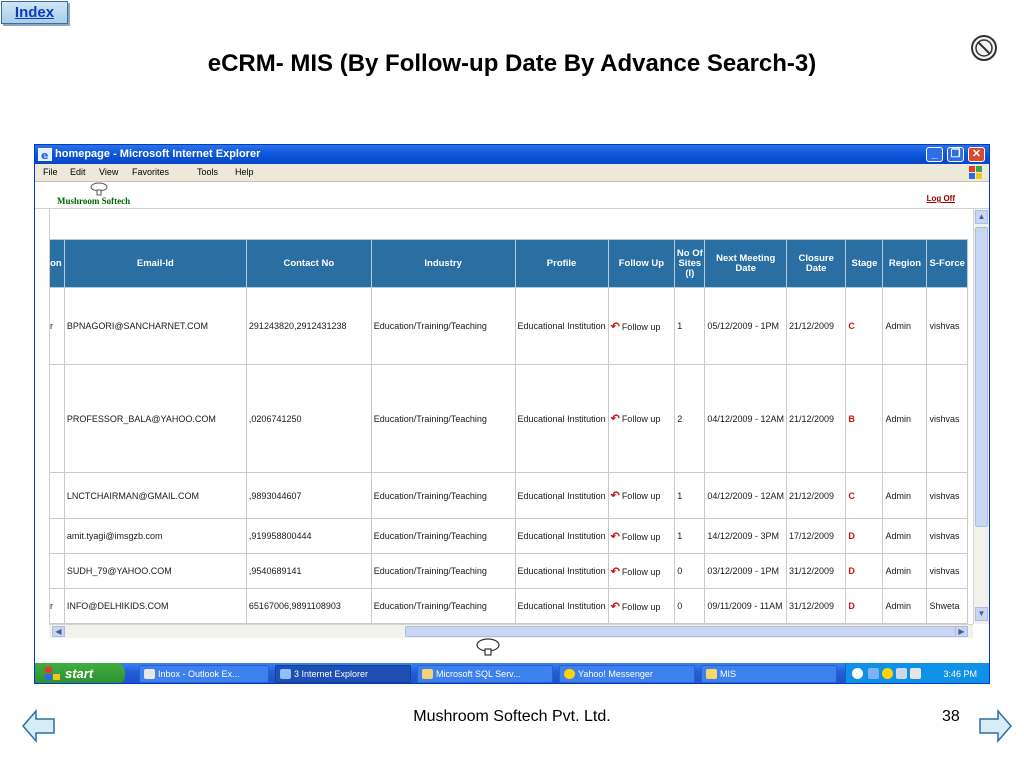 This screenshot has height=768, width=1024. What do you see at coordinates (343, 674) in the screenshot?
I see `task-internet-explorer: 3 Internet Explorer` at bounding box center [343, 674].